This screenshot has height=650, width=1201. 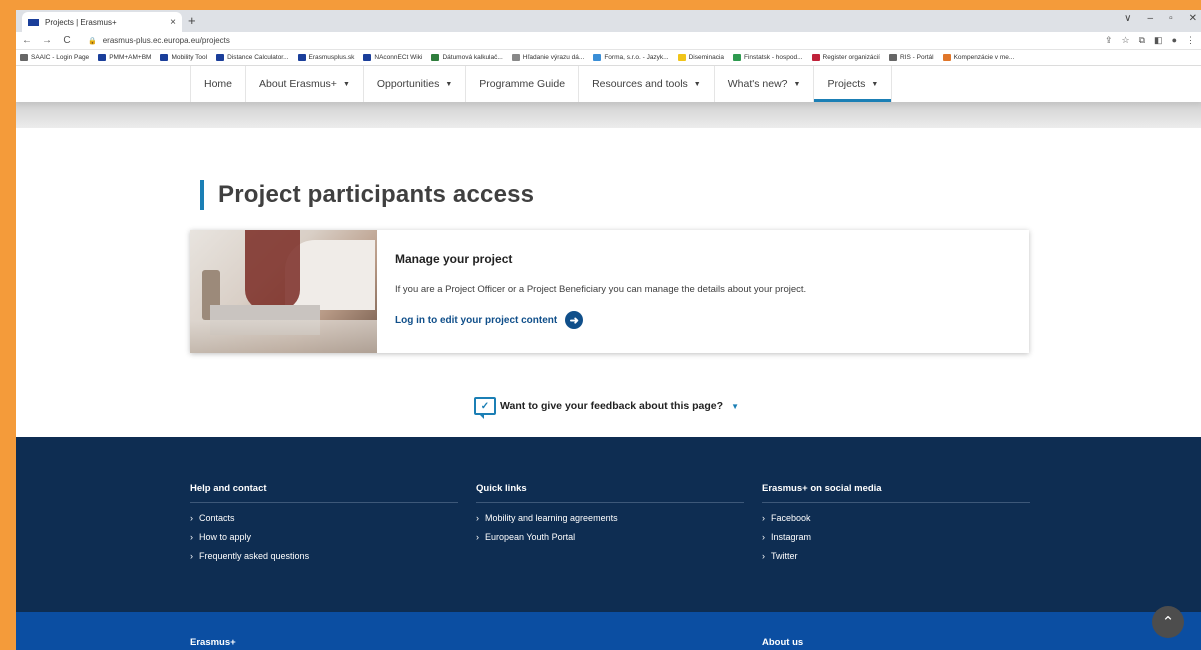 I want to click on login-edit-link-label: Log in to edit your project content, so click(x=476, y=320).